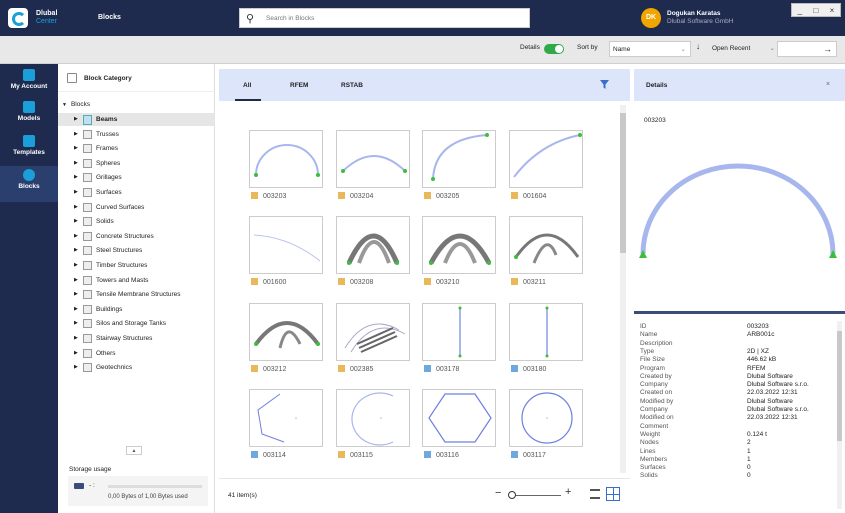  What do you see at coordinates (749, 451) in the screenshot?
I see `property-value: 1` at bounding box center [749, 451].